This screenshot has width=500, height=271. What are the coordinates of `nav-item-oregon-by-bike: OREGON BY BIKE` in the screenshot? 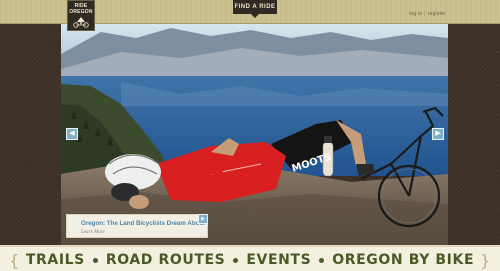 It's located at (403, 260).